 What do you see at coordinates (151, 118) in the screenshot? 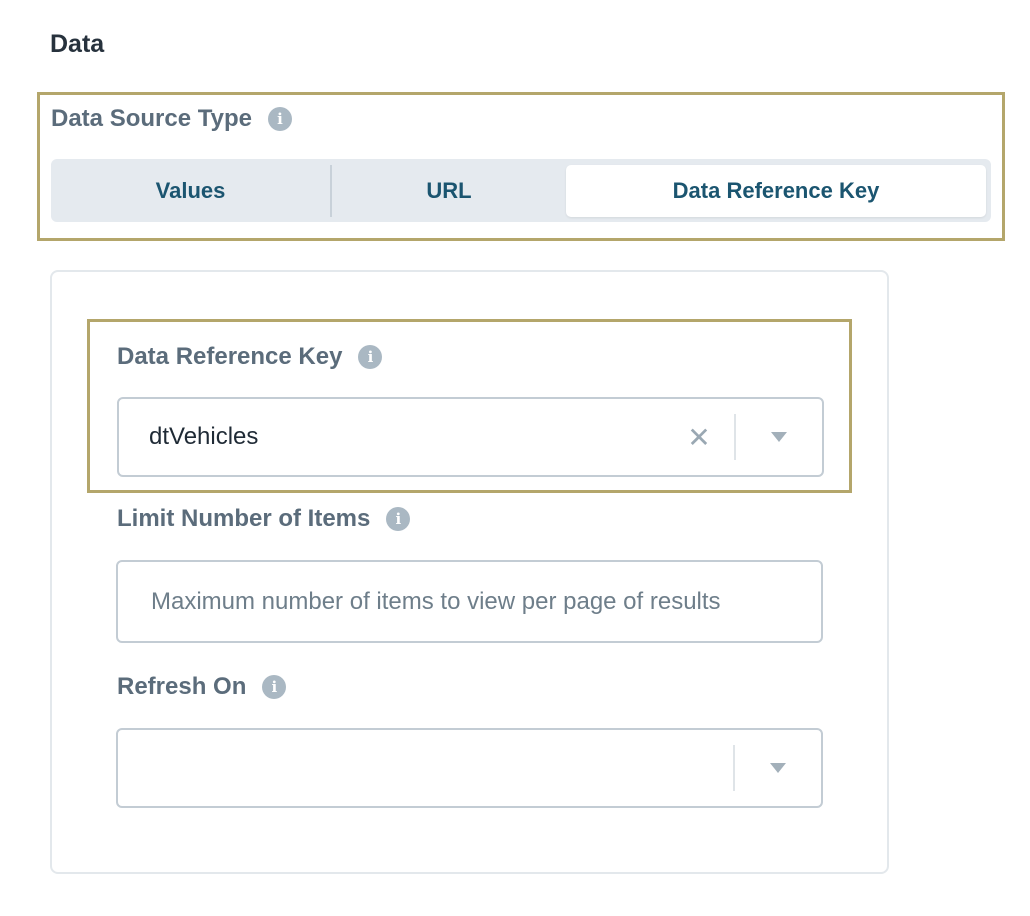
I see `data-source-type-label: Data Source Type` at bounding box center [151, 118].